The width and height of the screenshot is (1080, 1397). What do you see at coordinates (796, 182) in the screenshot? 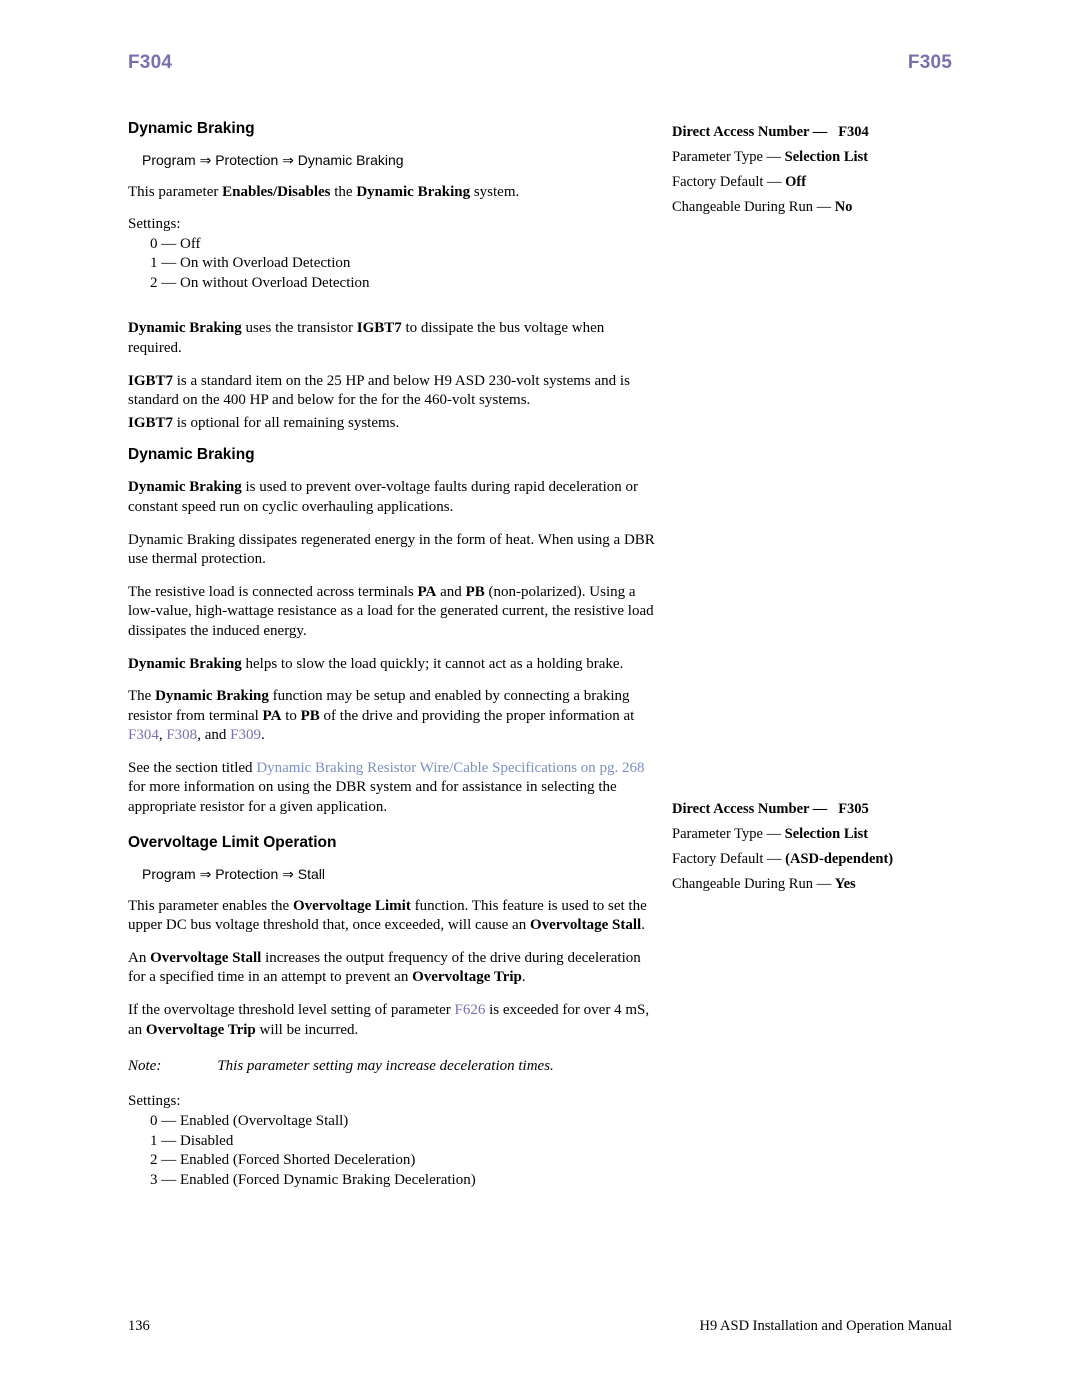
I see `factory-default-value: Off` at bounding box center [796, 182].